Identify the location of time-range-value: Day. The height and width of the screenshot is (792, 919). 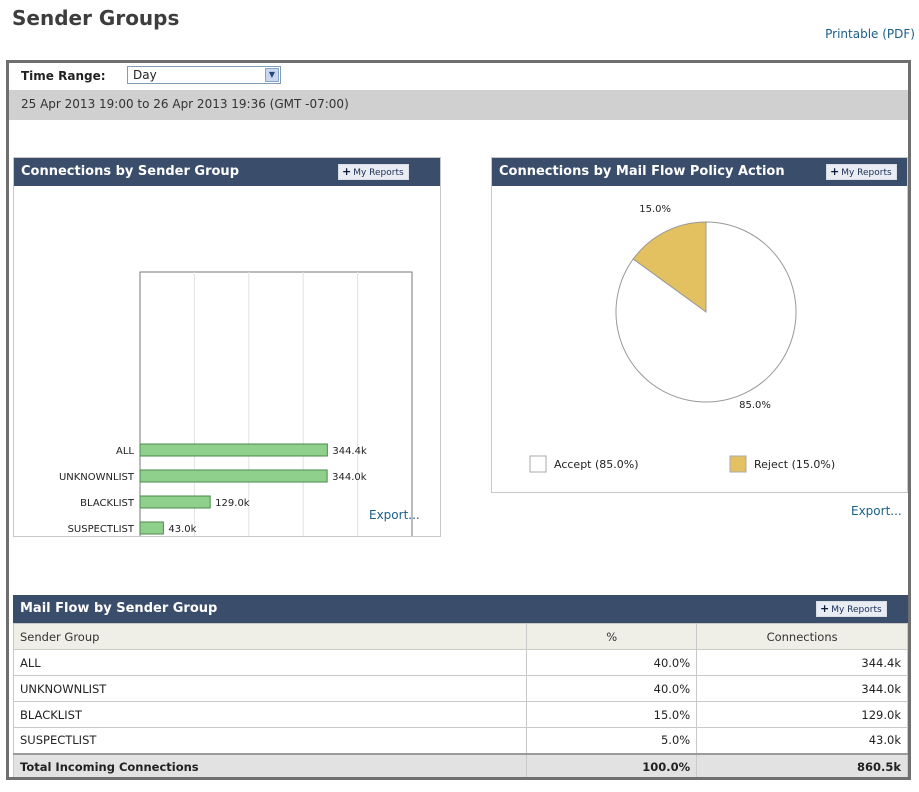
(145, 75).